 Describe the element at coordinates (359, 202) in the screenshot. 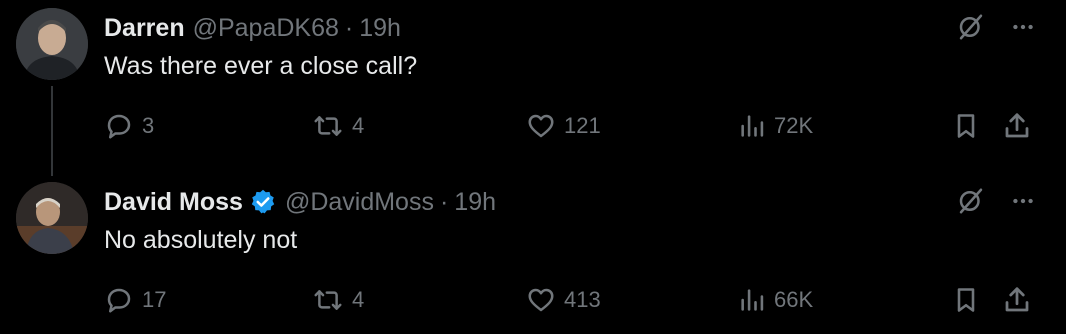

I see `author-handle: @DavidMoss` at that location.